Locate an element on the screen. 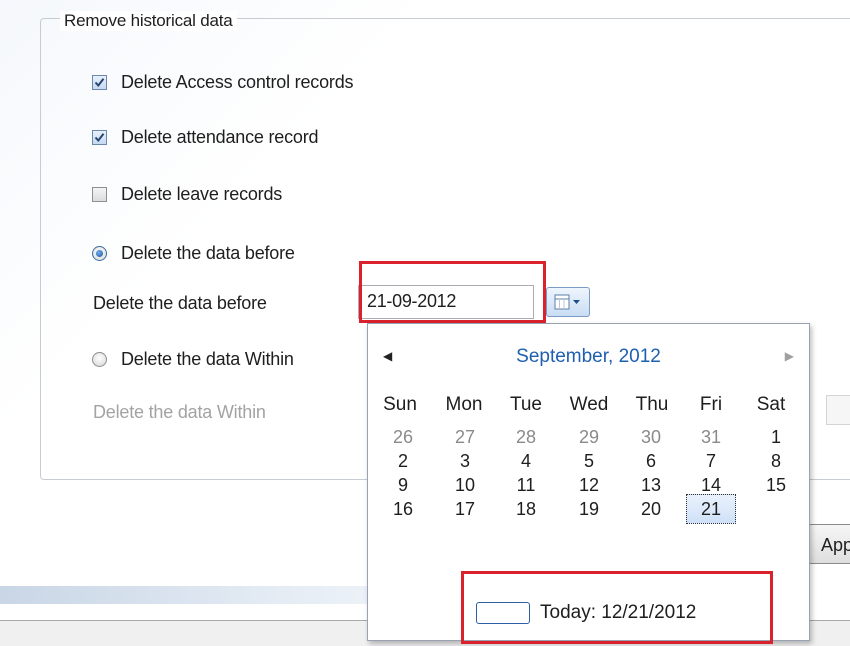 This screenshot has width=850, height=646. day-cell: 8 is located at coordinates (776, 461).